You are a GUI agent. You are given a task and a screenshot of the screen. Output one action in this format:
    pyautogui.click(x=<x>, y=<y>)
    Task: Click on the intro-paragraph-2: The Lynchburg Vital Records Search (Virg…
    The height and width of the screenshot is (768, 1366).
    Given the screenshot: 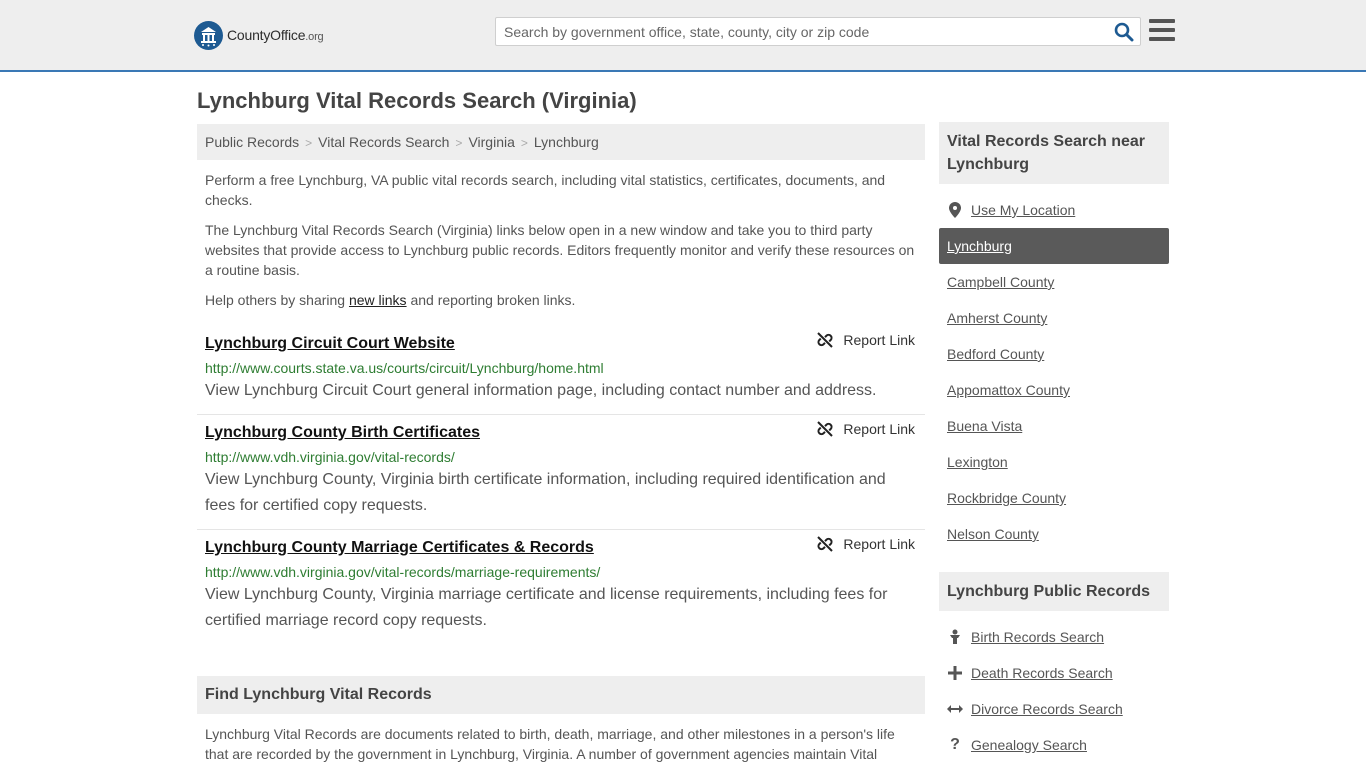 What is the action you would take?
    pyautogui.click(x=560, y=250)
    